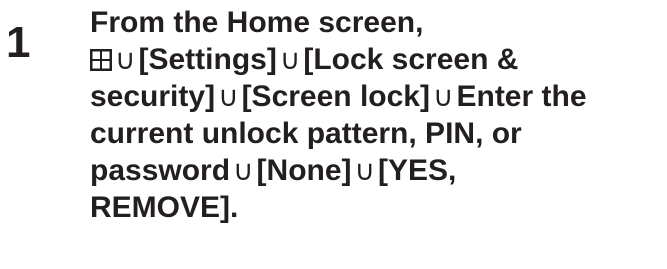  I want to click on home-screen-text: From the Home screen,, so click(257, 22).